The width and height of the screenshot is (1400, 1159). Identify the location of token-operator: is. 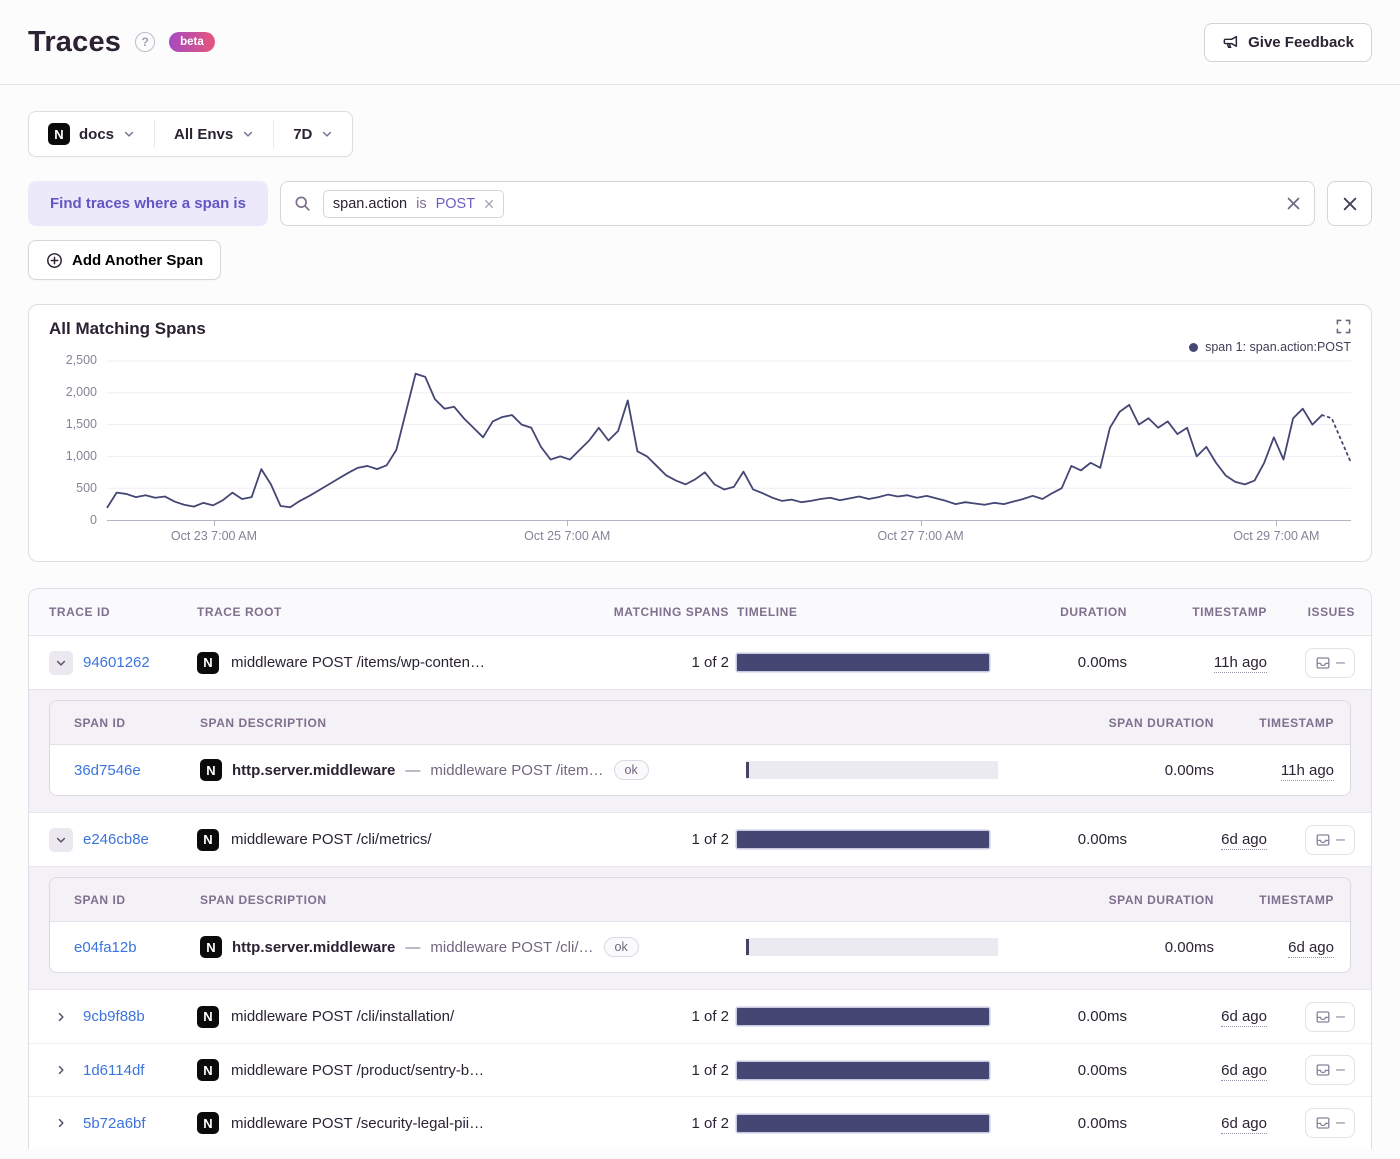
(421, 204).